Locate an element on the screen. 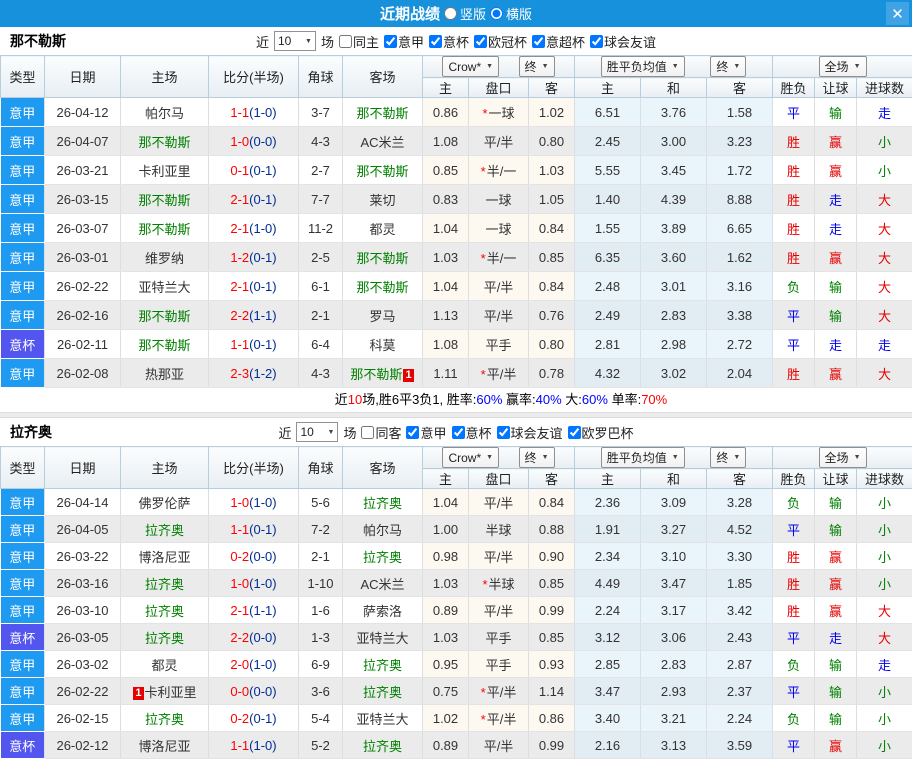 This screenshot has height=759, width=912. filter-checkbox-0: 同主 is located at coordinates (359, 41).